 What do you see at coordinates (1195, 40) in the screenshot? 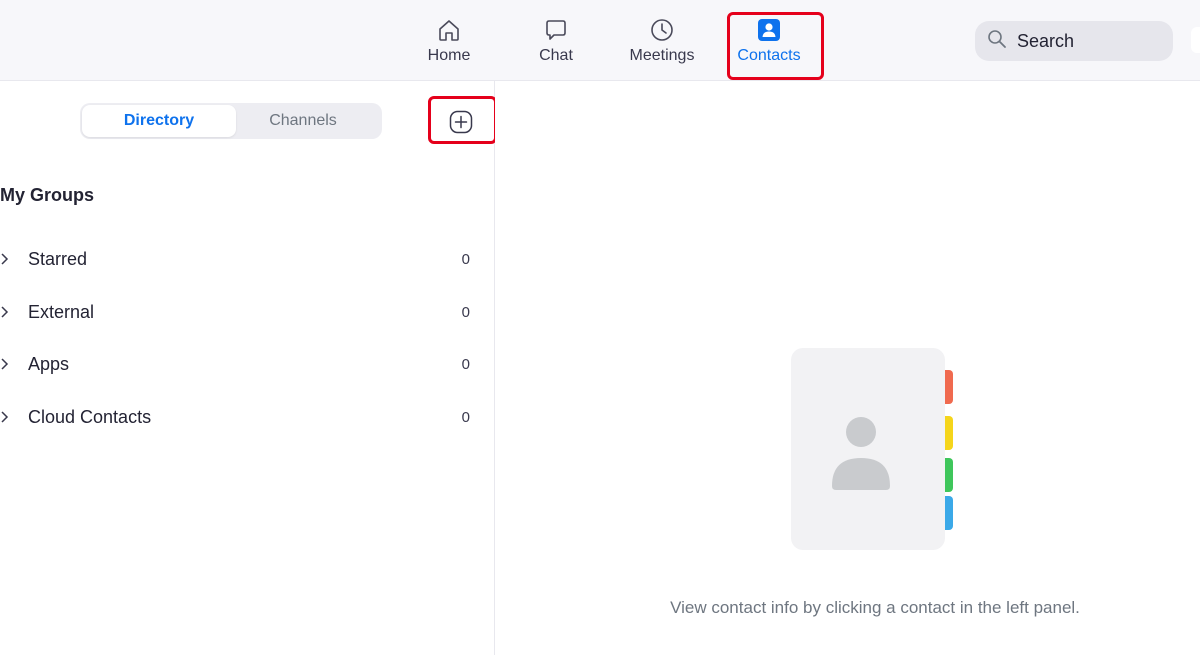
I see `truncated-toolbar-button` at bounding box center [1195, 40].